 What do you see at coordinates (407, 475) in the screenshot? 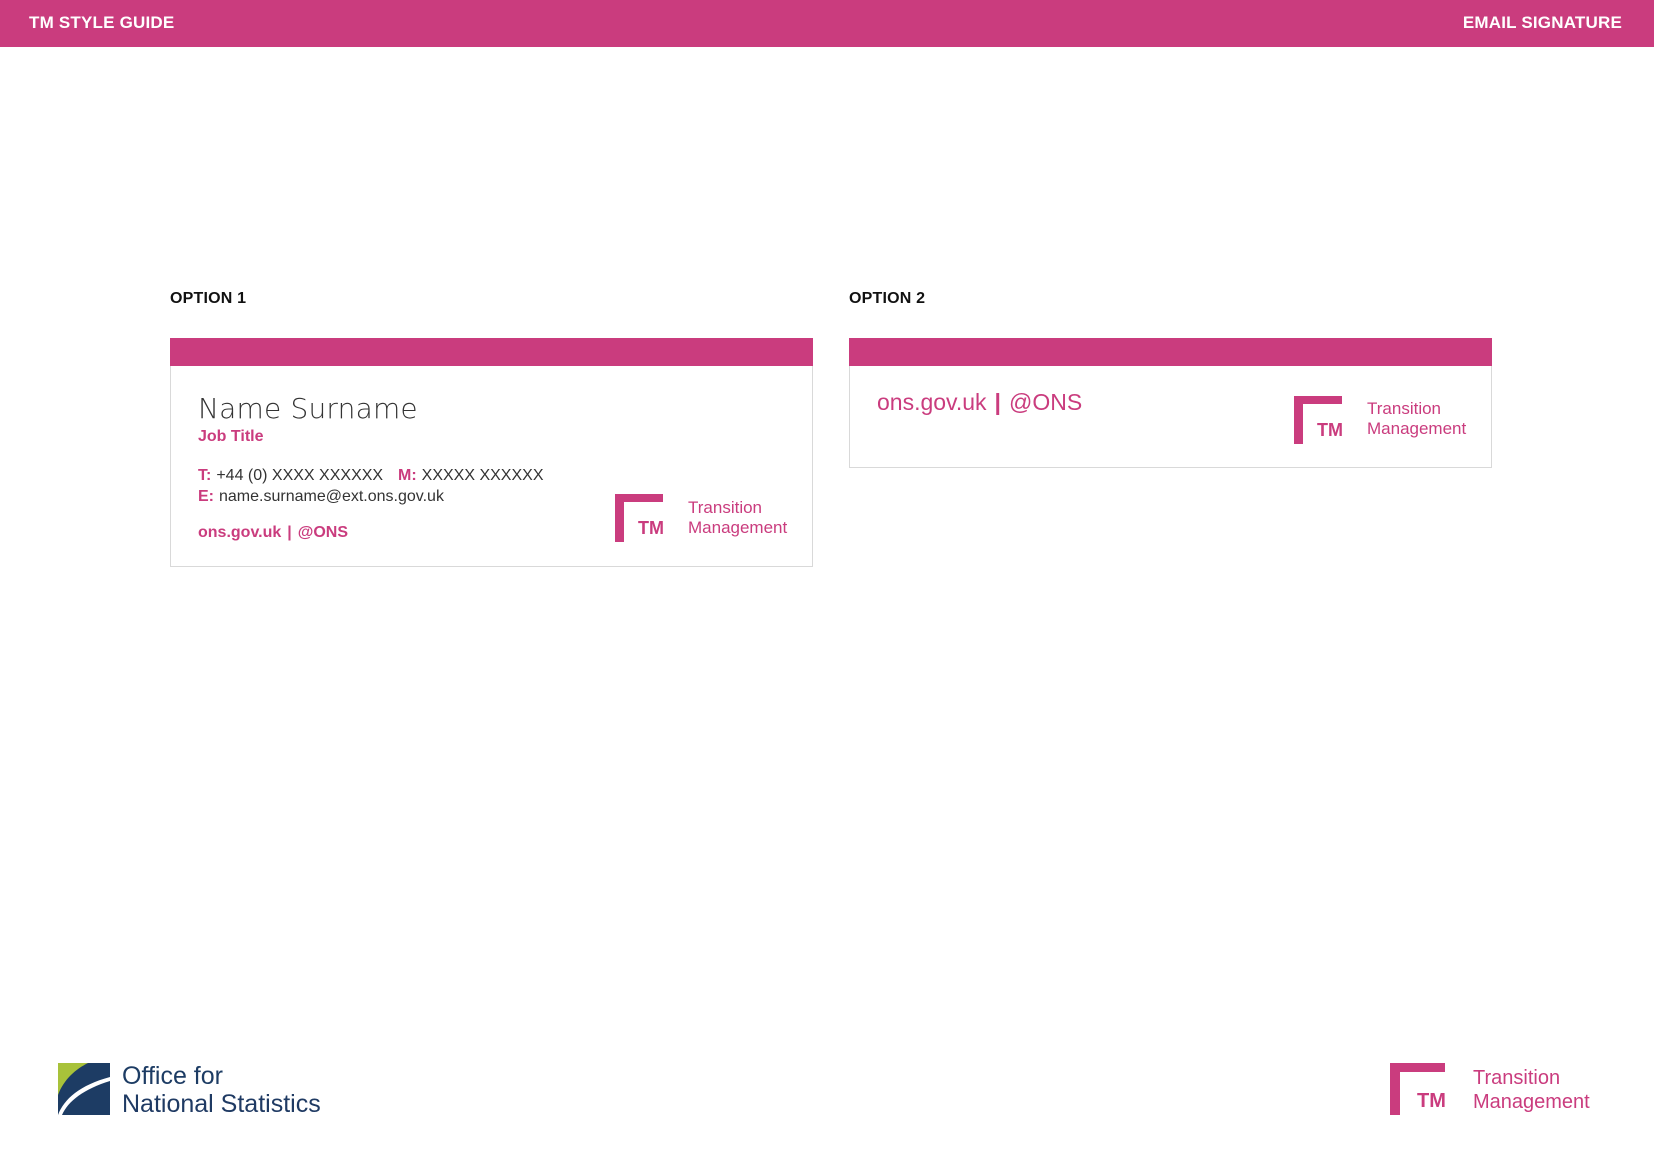
I see `mobile-label: M:` at bounding box center [407, 475].